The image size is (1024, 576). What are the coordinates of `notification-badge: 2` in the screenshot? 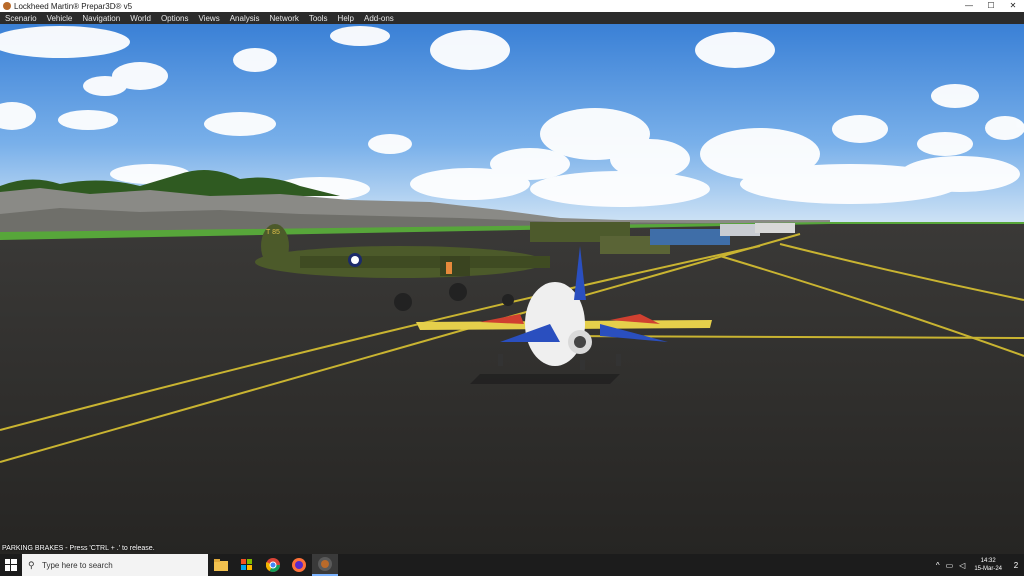 It's located at (1016, 565).